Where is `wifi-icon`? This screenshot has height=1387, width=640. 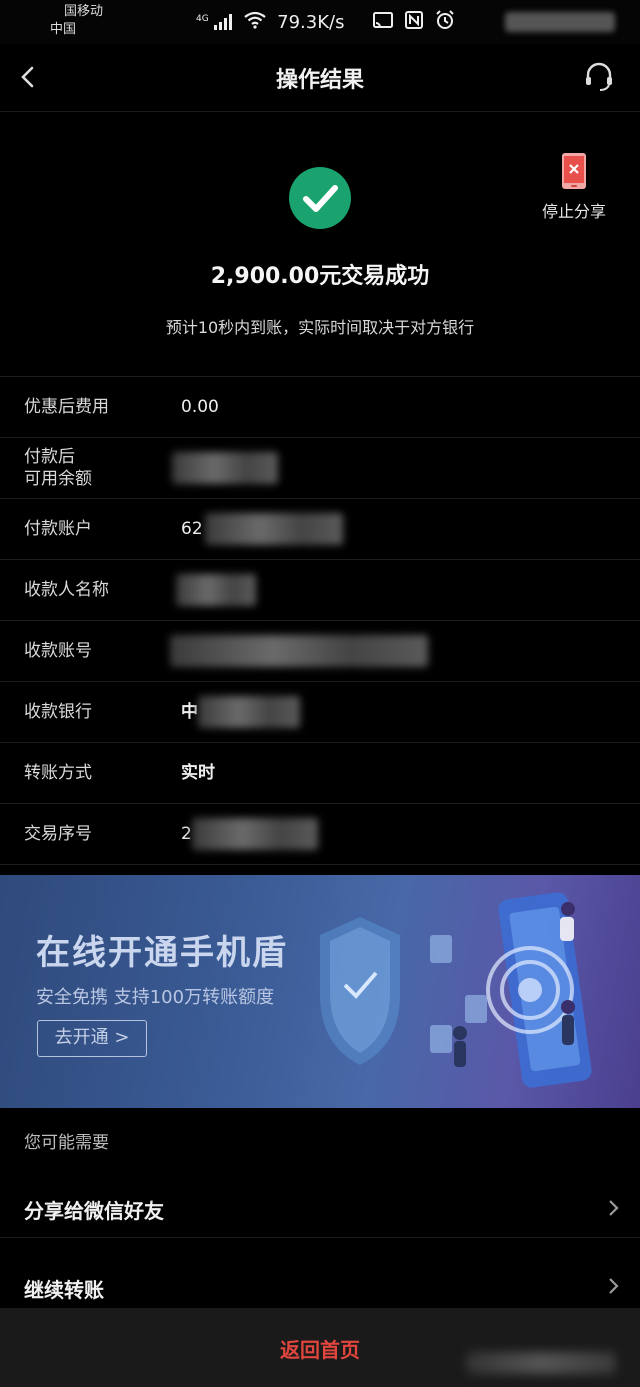 wifi-icon is located at coordinates (255, 22).